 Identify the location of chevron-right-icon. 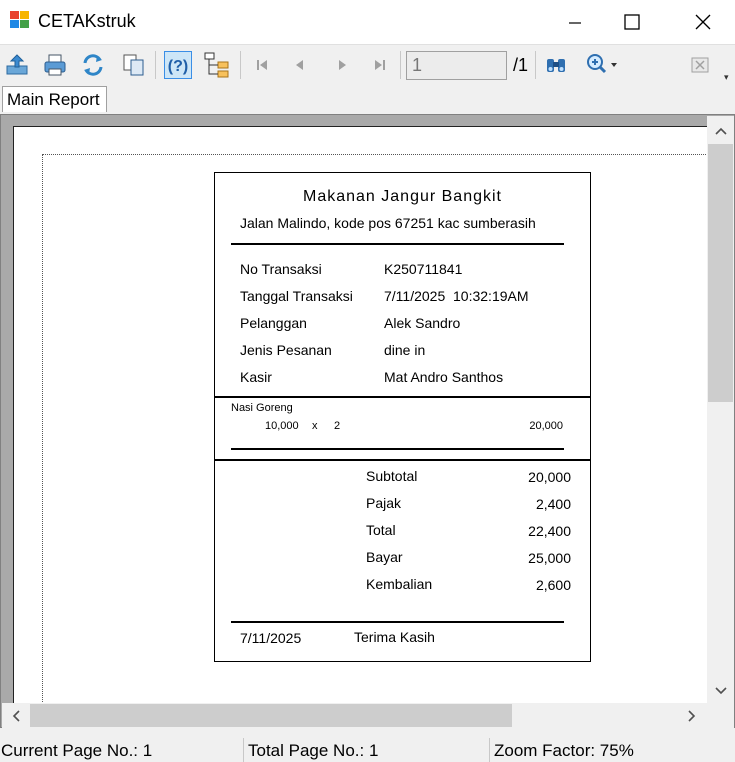
(691, 715).